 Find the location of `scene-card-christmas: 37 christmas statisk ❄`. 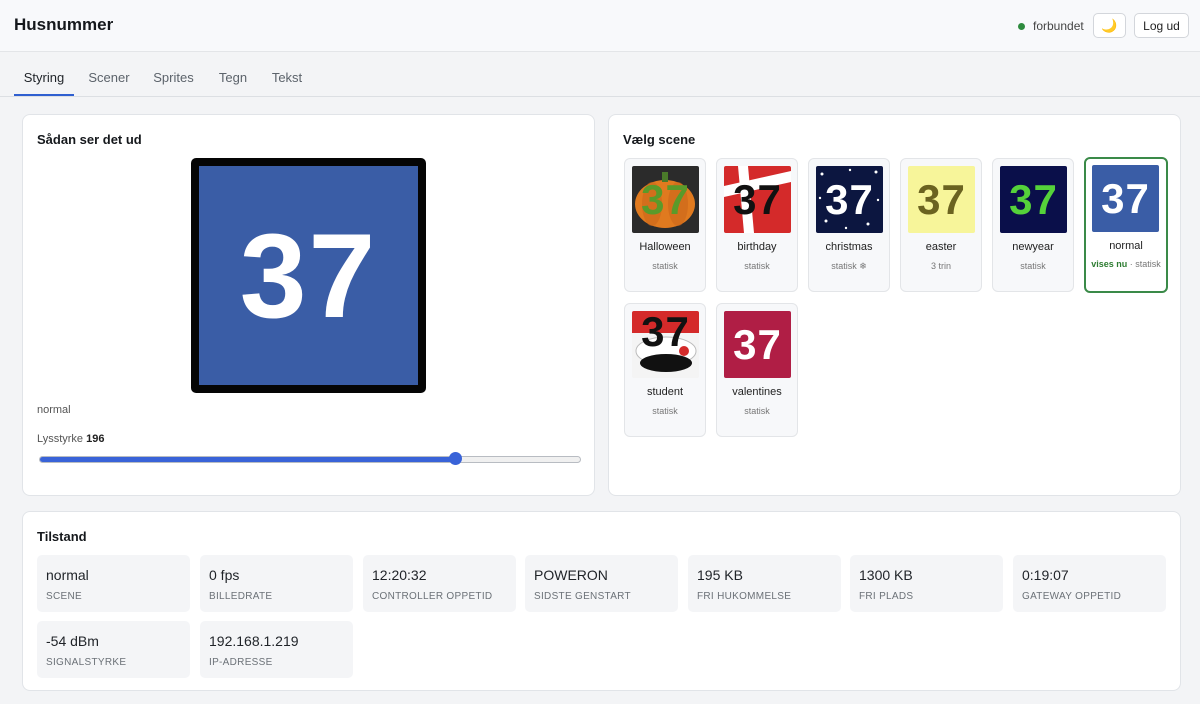

scene-card-christmas: 37 christmas statisk ❄ is located at coordinates (849, 225).